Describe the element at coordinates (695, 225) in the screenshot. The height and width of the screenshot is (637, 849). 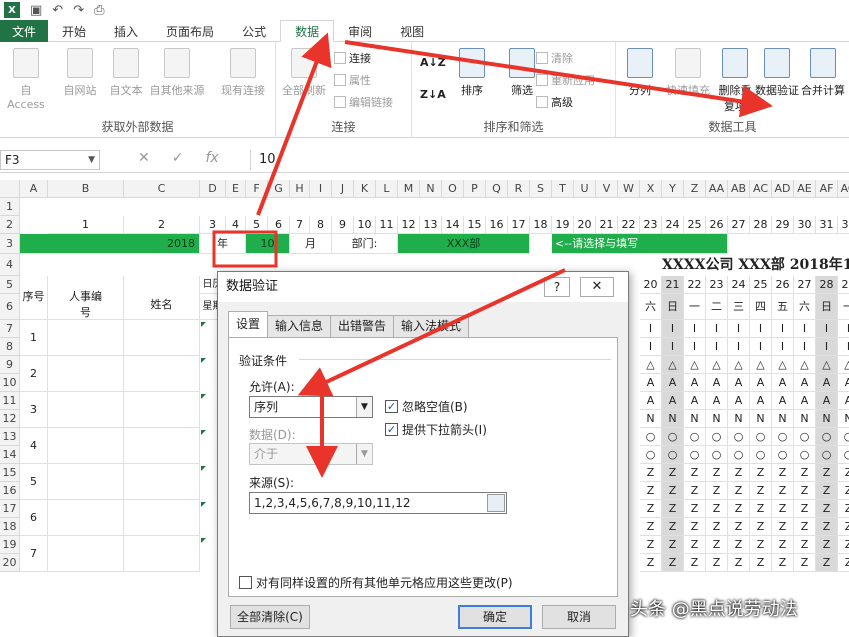
I see `cell: 25` at that location.